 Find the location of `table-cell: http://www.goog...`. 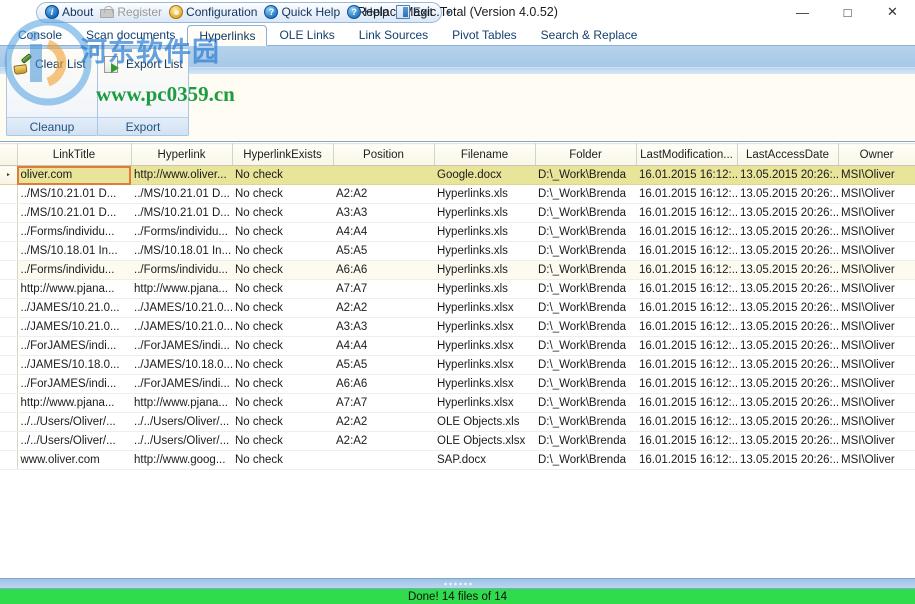

table-cell: http://www.goog... is located at coordinates (181, 460).